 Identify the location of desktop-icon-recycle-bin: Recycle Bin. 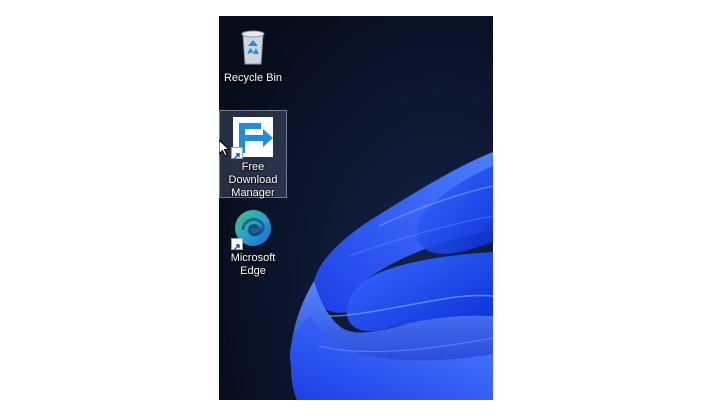
(253, 53).